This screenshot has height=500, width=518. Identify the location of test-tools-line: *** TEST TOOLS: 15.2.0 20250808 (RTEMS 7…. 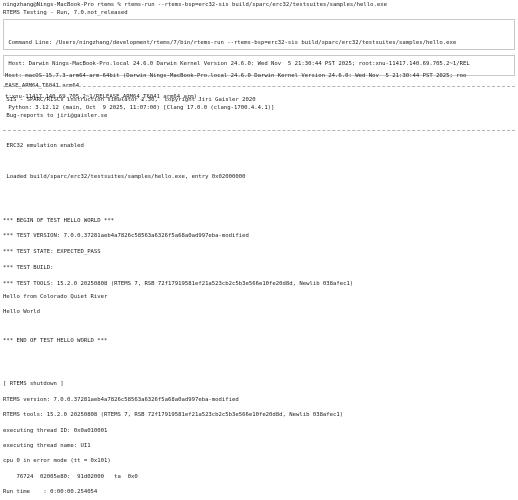
(178, 284).